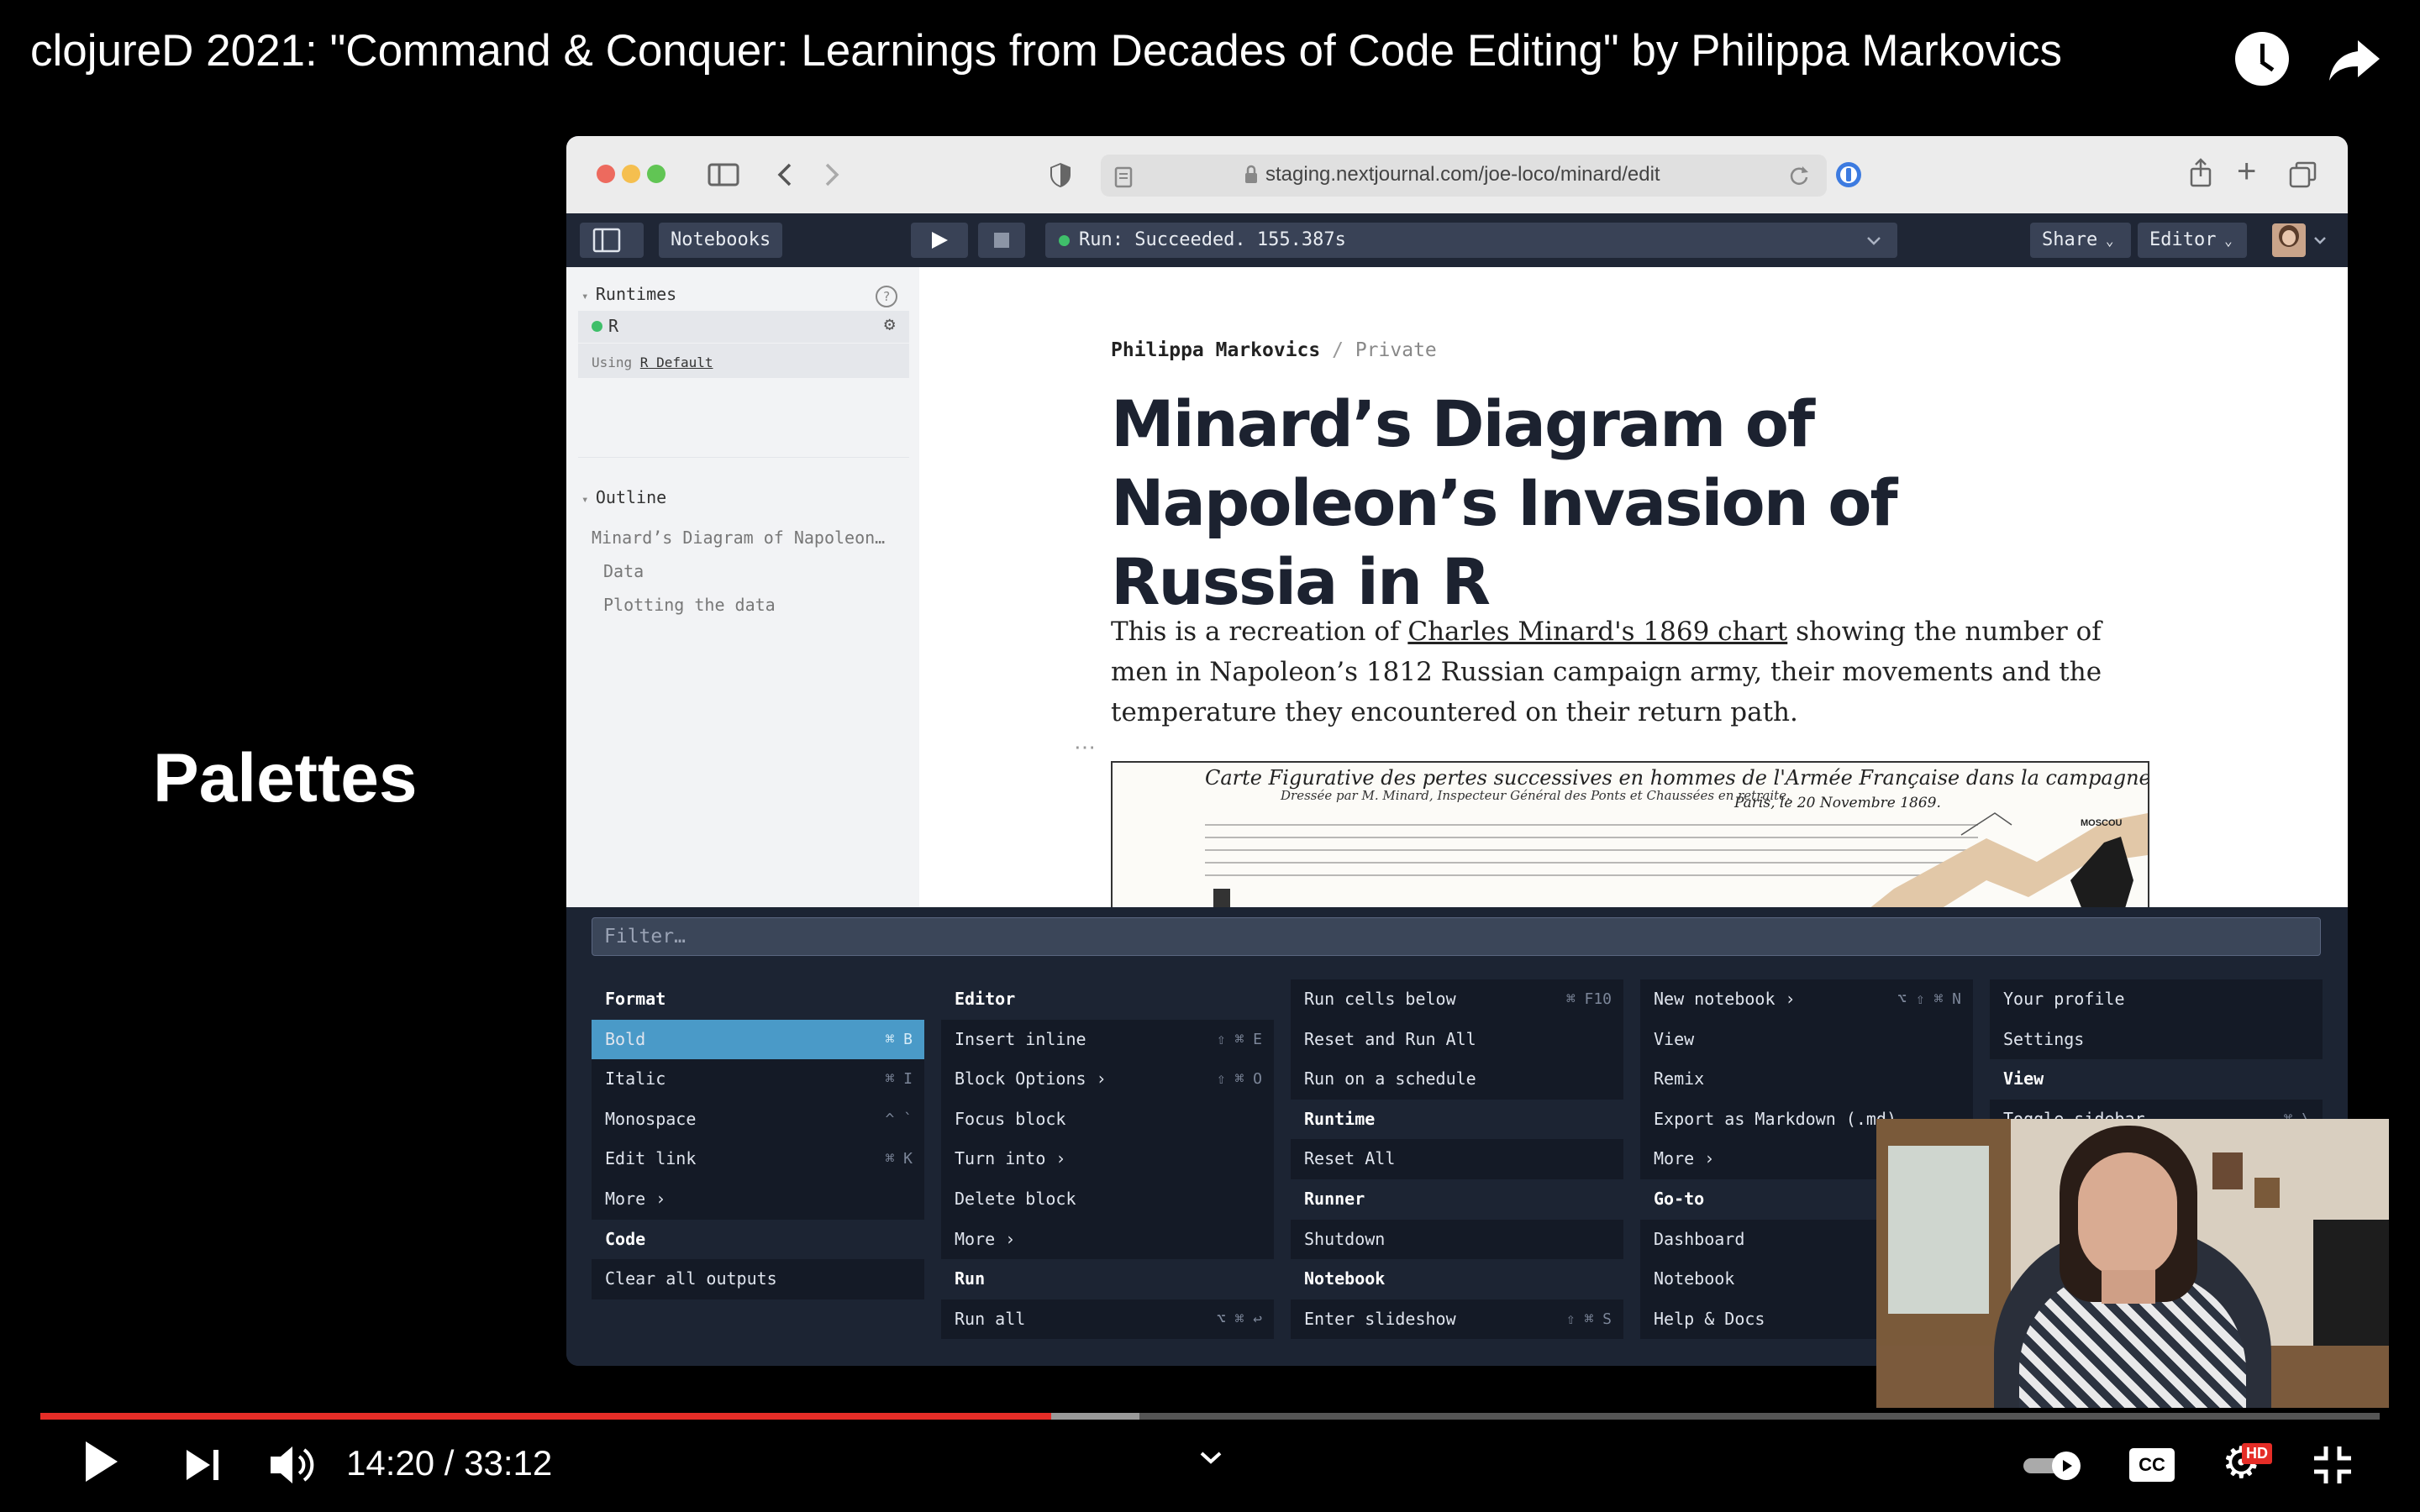 This screenshot has height=1512, width=2420. What do you see at coordinates (1457, 1239) in the screenshot?
I see `palette-command-item: Shutdown` at bounding box center [1457, 1239].